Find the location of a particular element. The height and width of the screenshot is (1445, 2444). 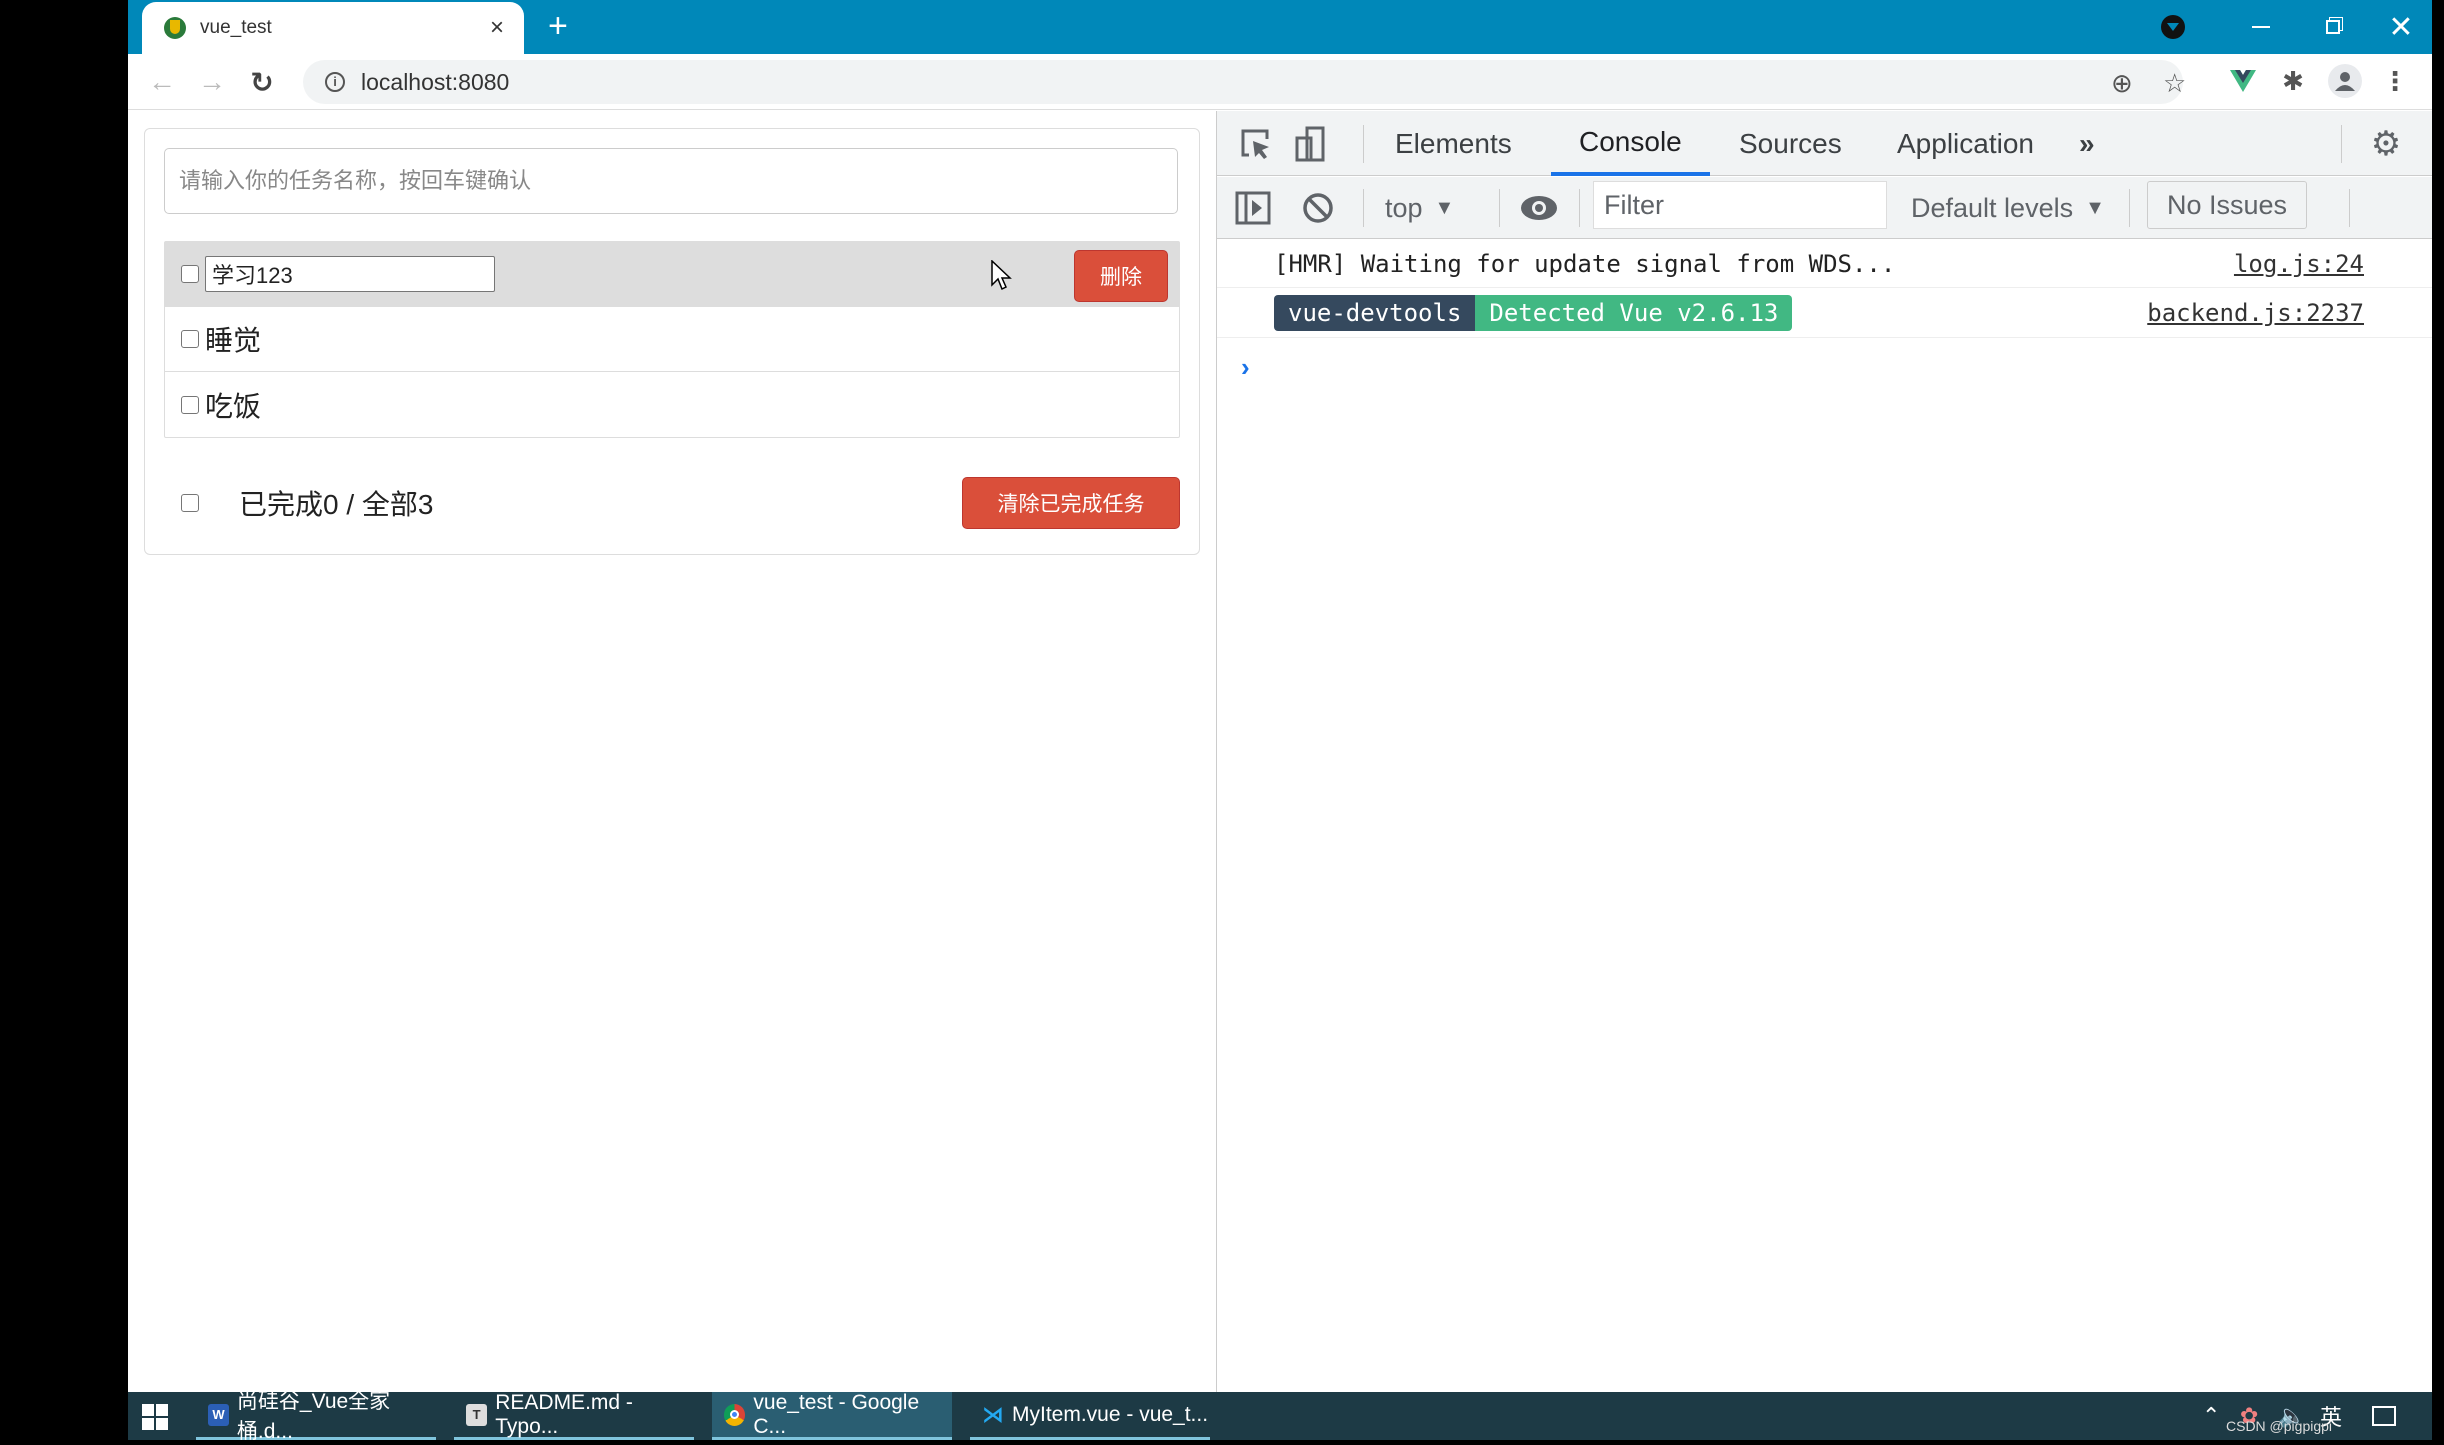

avatar-icon is located at coordinates (2345, 81).